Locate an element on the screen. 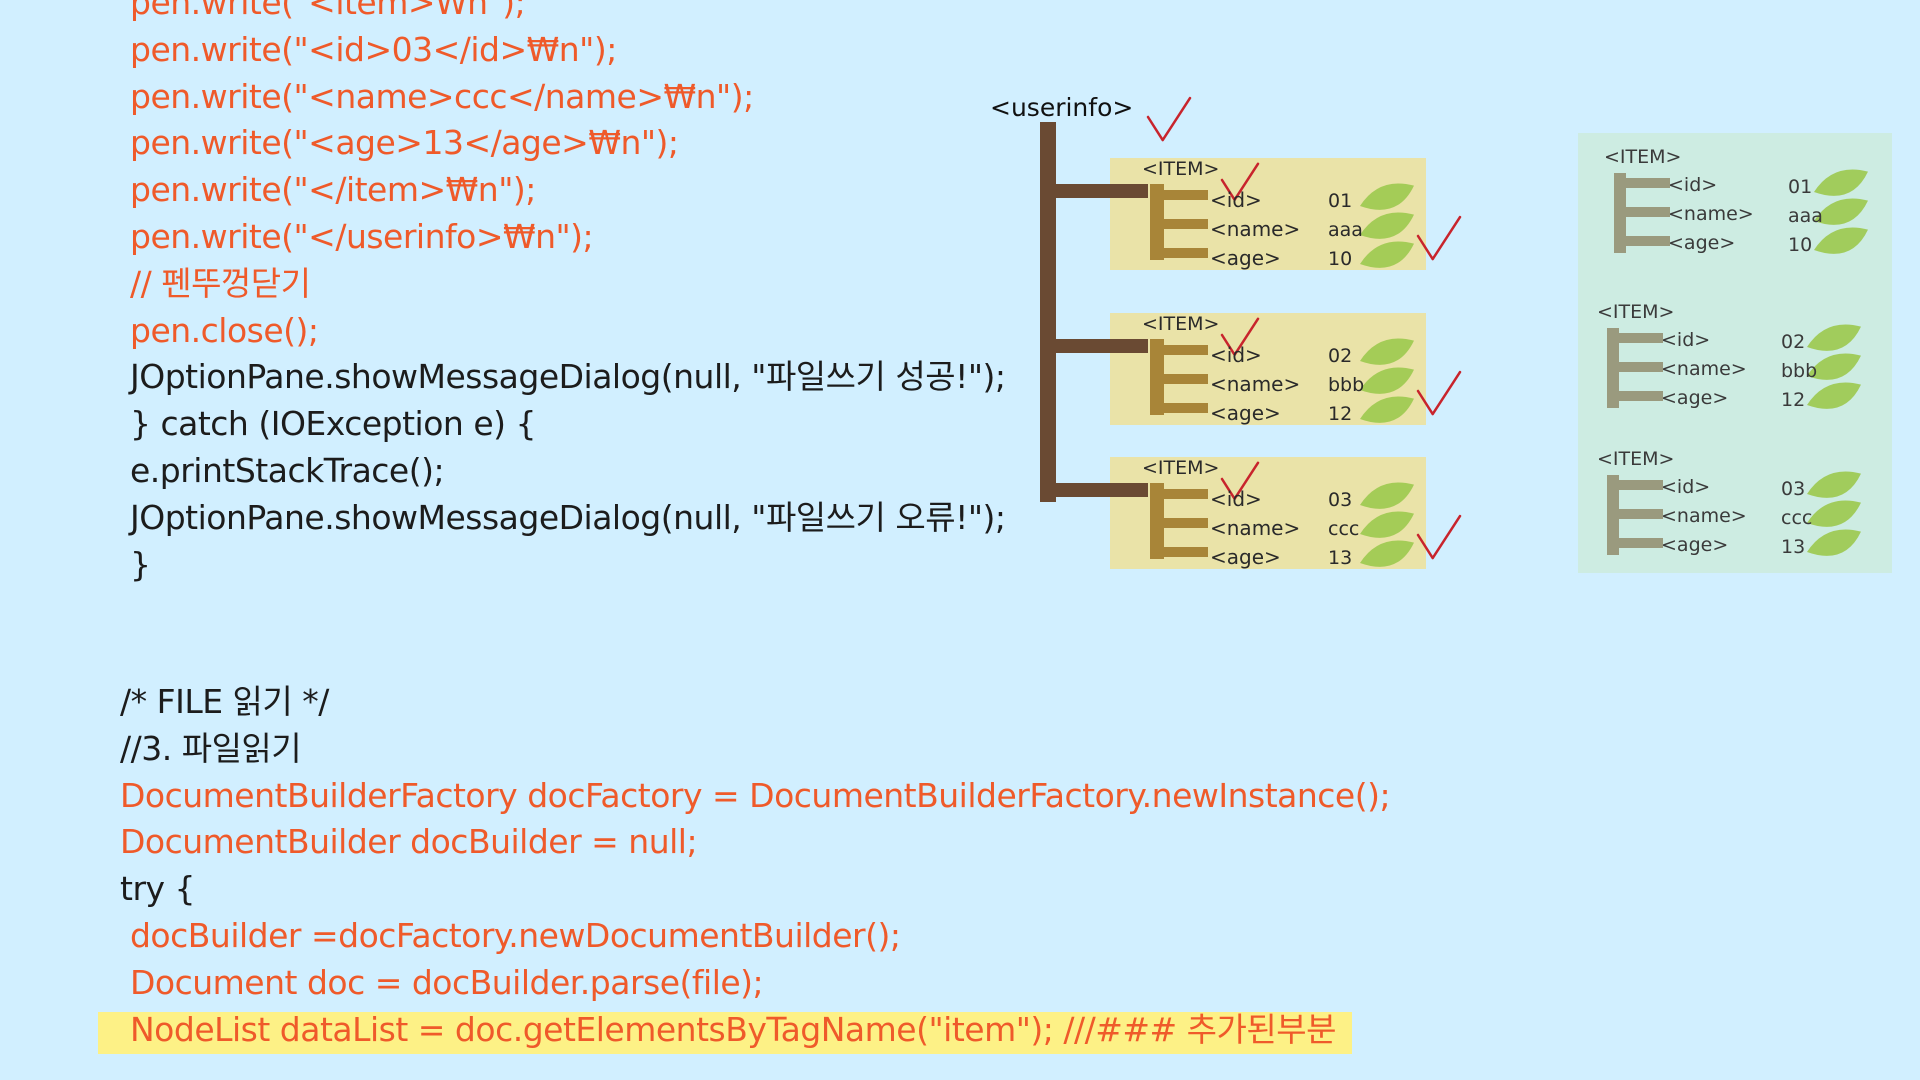  value-label: 02 is located at coordinates (1340, 356).